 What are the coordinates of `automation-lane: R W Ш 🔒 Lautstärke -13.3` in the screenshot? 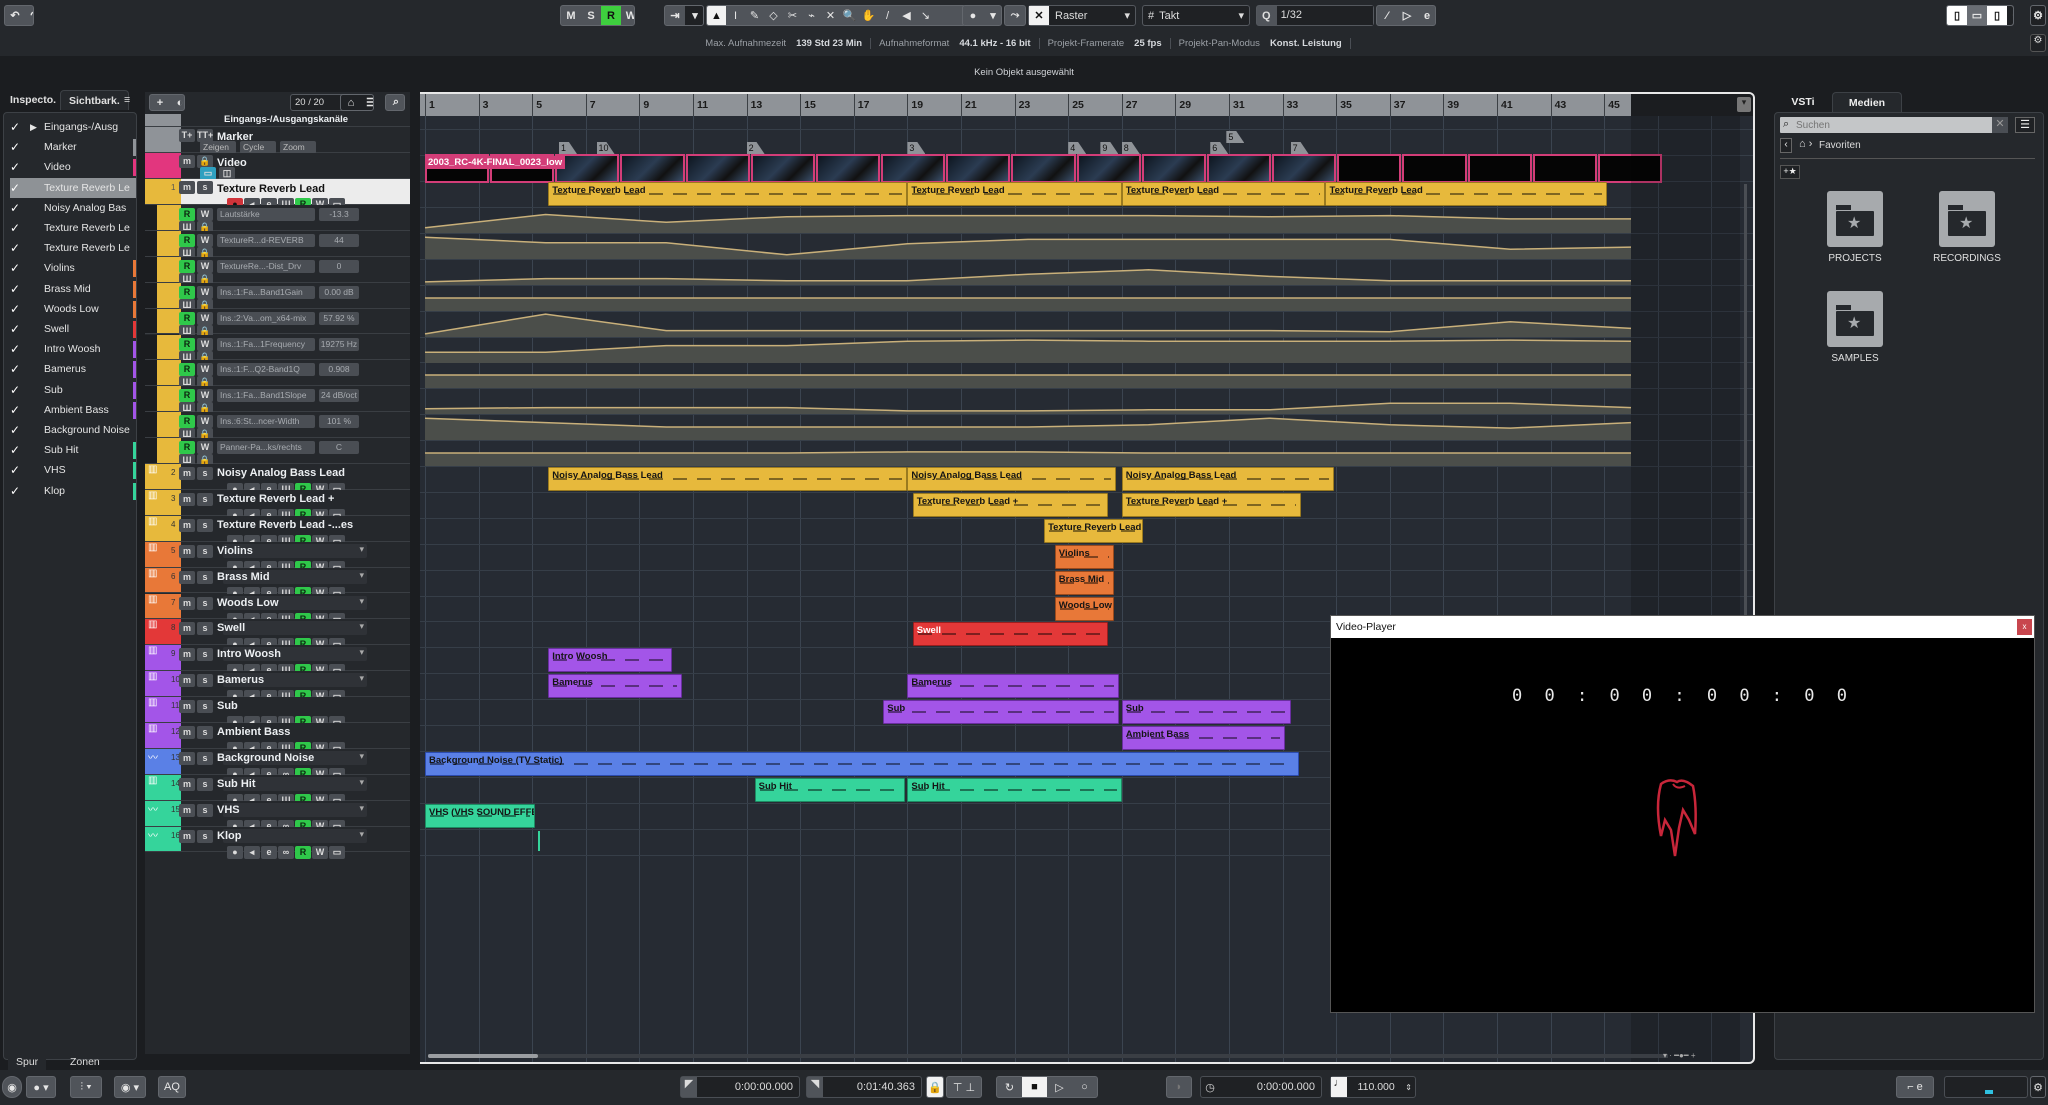 It's located at (277, 219).